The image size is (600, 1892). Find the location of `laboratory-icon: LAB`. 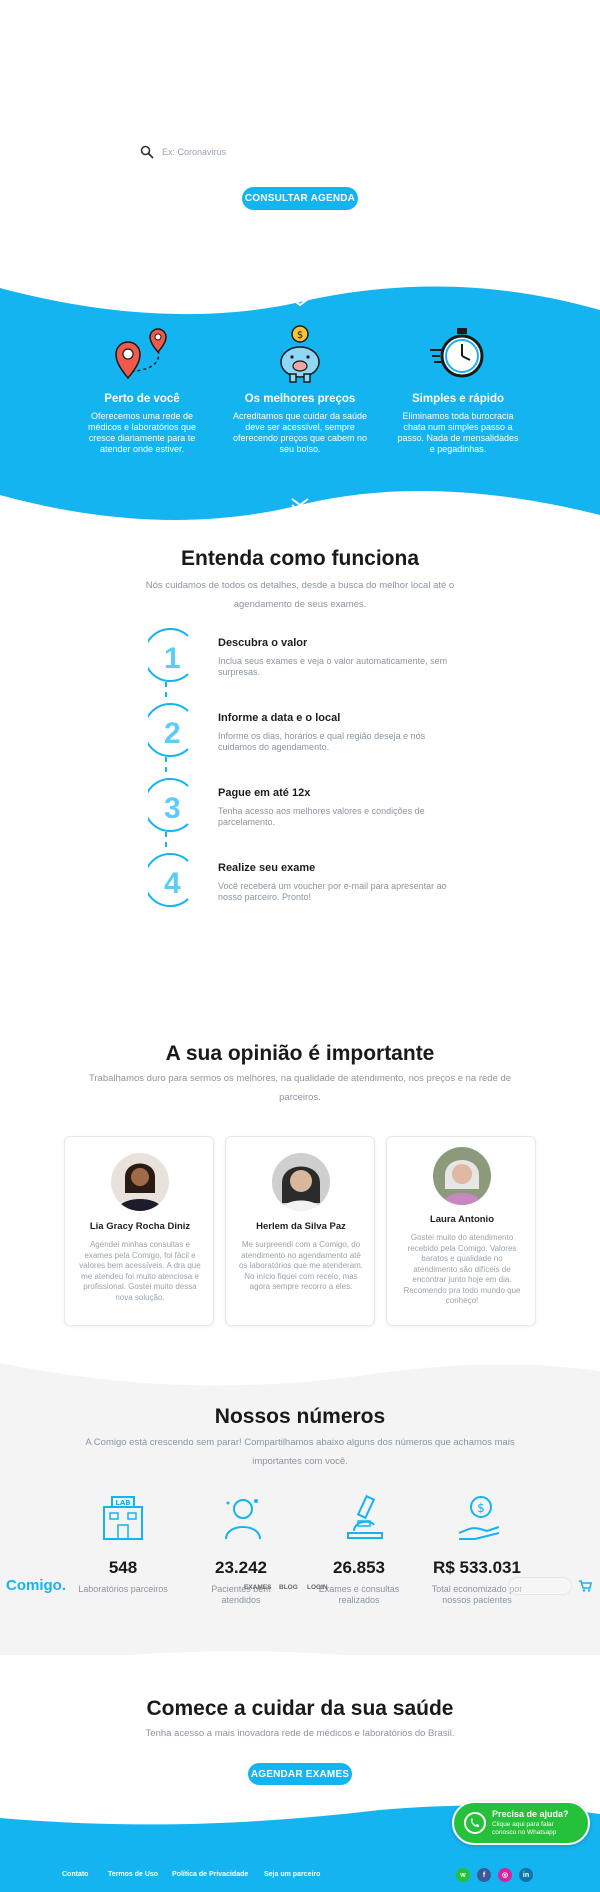

laboratory-icon: LAB is located at coordinates (123, 1518).